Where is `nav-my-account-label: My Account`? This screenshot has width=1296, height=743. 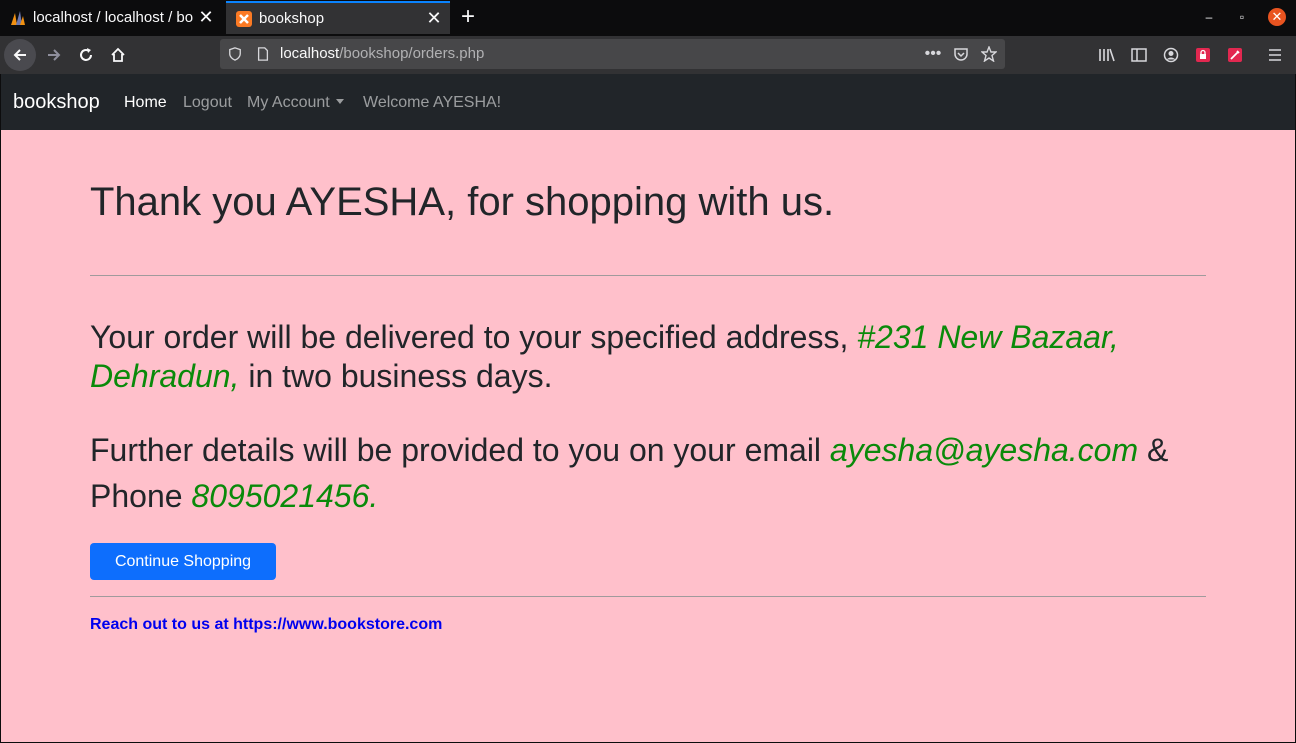 nav-my-account-label: My Account is located at coordinates (288, 102).